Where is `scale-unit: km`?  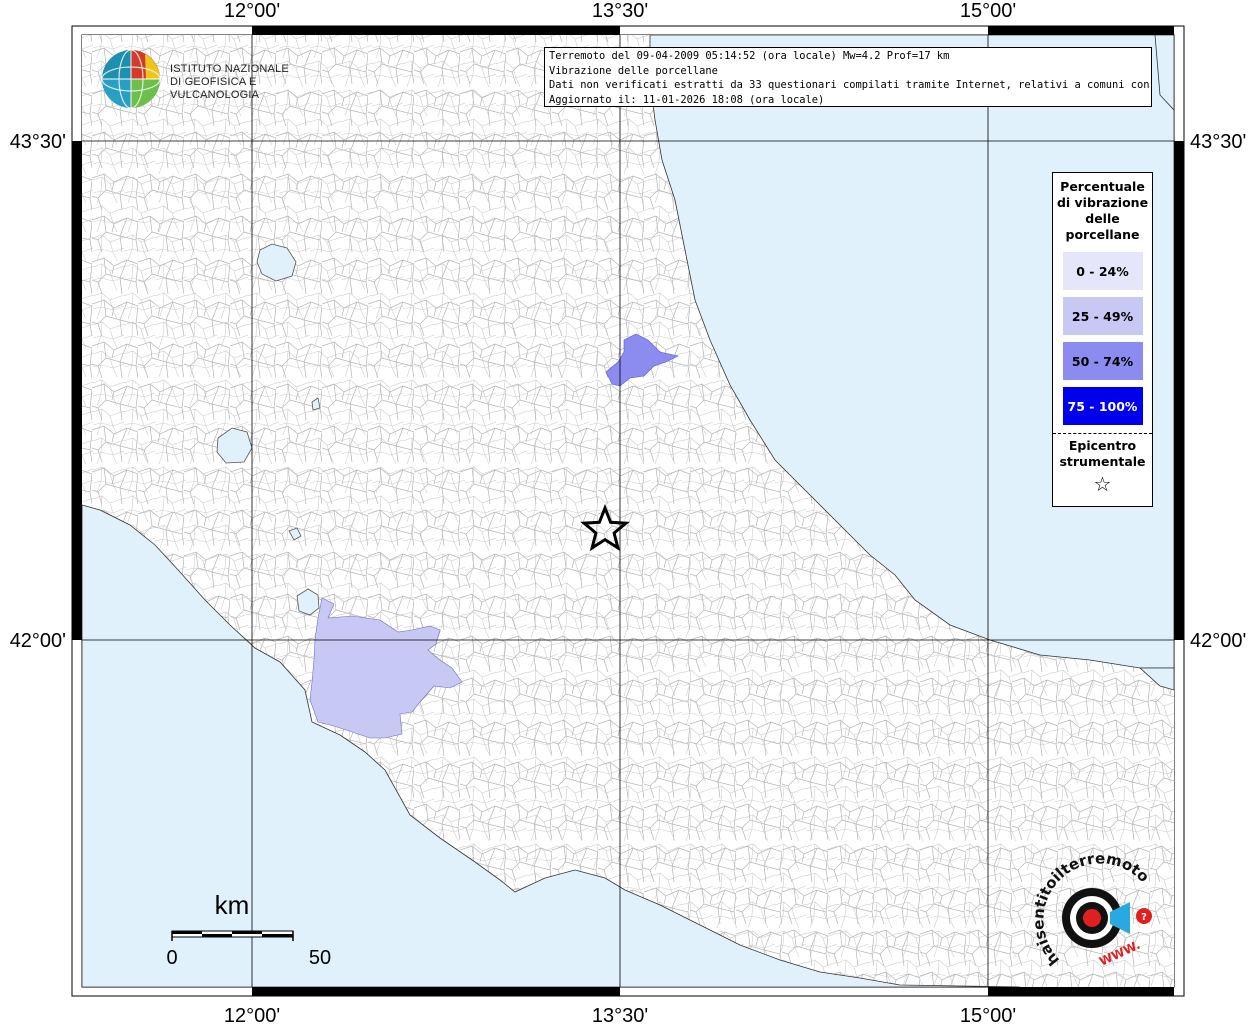 scale-unit: km is located at coordinates (232, 905).